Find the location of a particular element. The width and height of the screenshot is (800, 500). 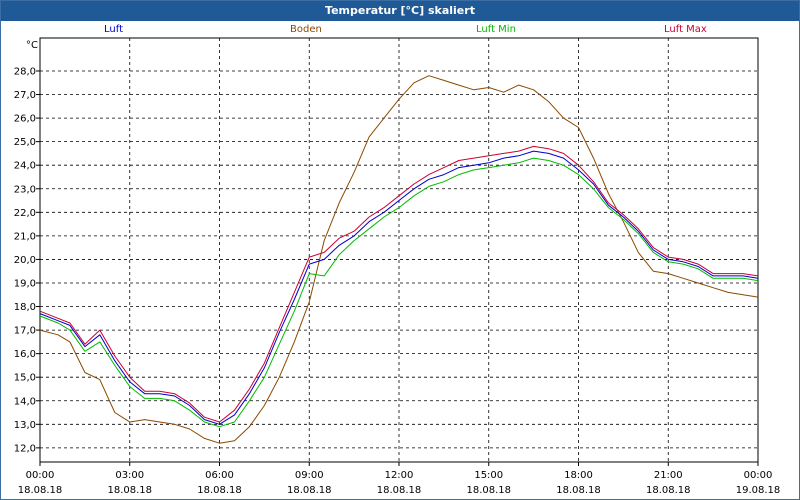

y-tick-label: 13,0 is located at coordinates (25, 425).